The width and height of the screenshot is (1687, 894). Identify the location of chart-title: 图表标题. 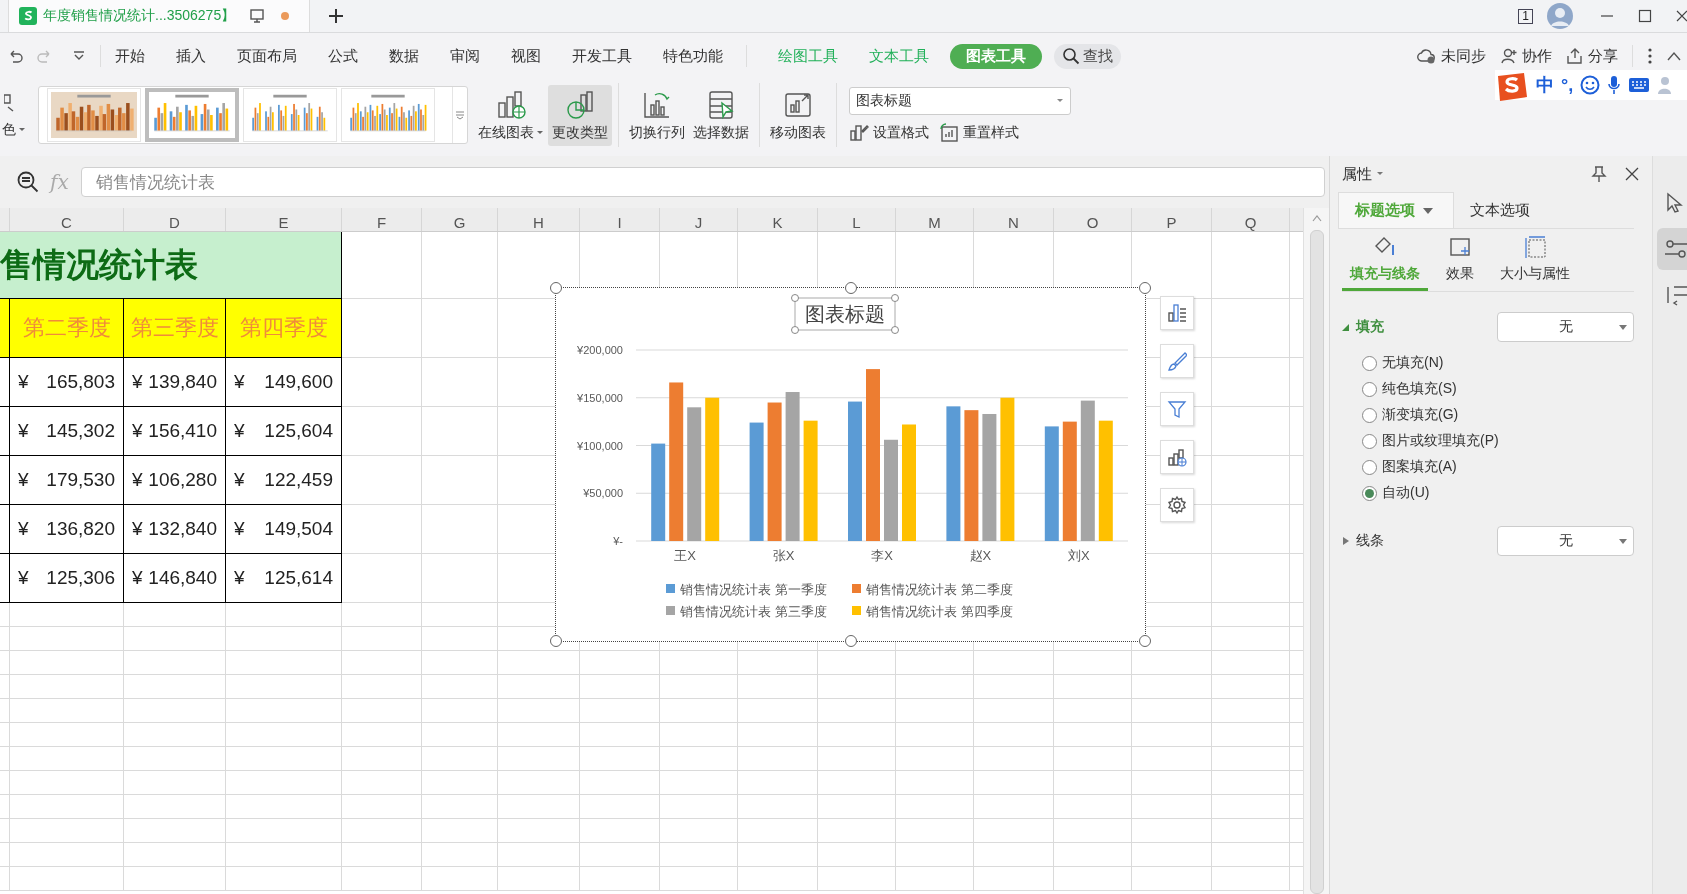
(845, 314).